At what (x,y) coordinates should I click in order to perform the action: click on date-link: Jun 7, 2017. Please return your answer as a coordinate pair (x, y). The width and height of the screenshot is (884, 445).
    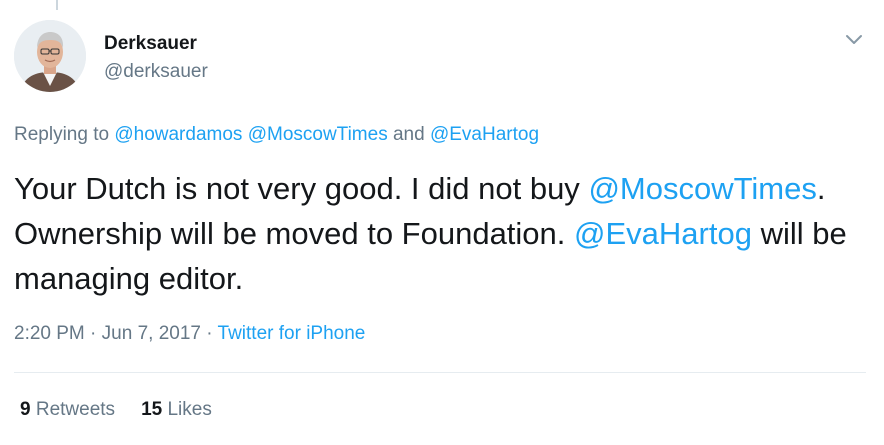
    Looking at the image, I should click on (151, 333).